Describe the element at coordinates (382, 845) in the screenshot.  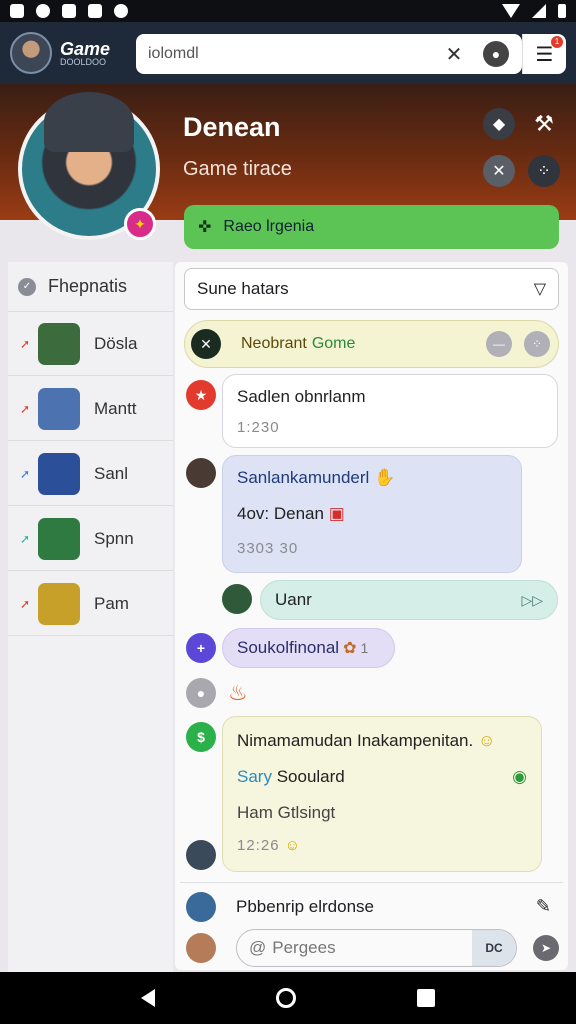
I see `message-time: 12:26 ☺` at that location.